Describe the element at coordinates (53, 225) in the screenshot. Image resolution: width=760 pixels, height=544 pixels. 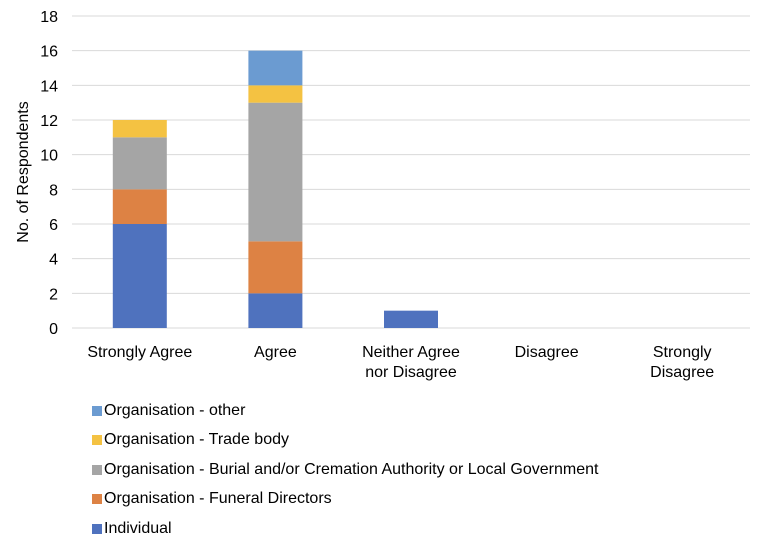
I see `y-tick-label: 6` at that location.